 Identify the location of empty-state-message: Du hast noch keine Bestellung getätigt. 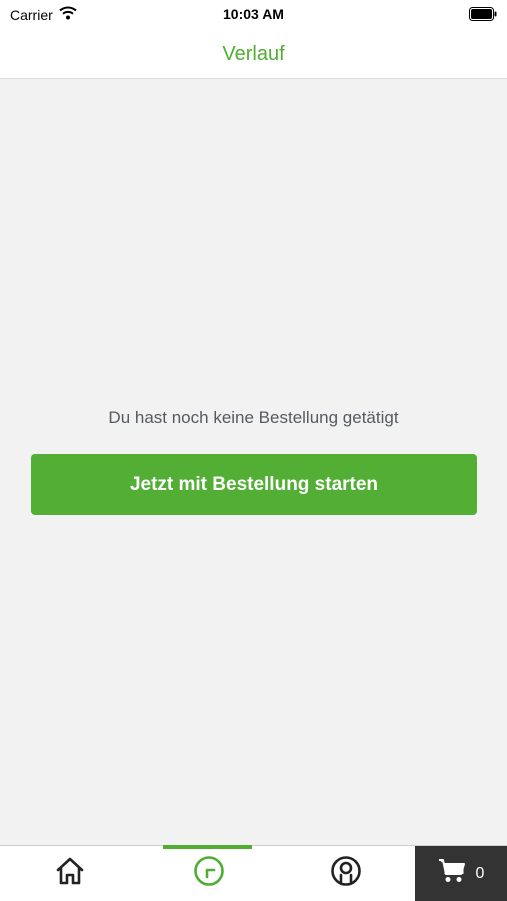
(253, 417).